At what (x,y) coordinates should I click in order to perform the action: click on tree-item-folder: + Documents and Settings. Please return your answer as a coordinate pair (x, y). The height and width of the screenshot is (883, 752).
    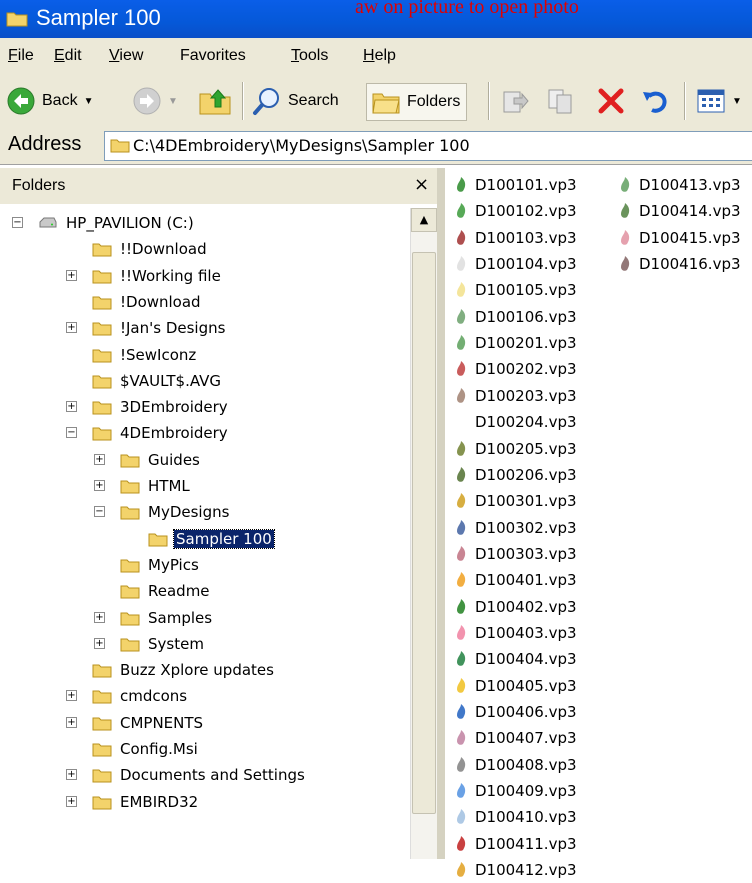
    Looking at the image, I should click on (186, 775).